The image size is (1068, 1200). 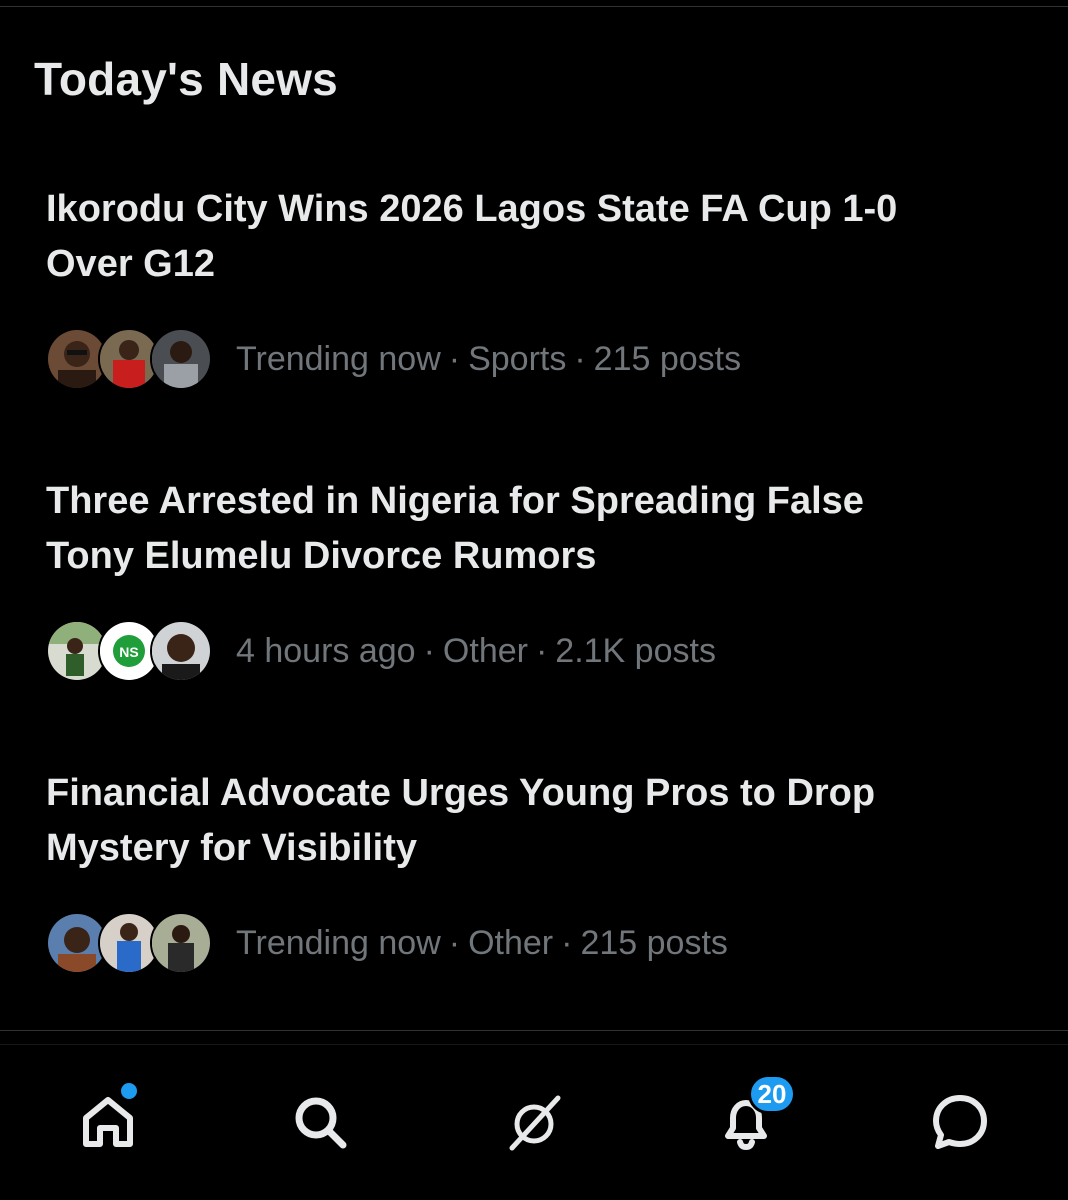 I want to click on home-notification-dot, so click(x=129, y=1091).